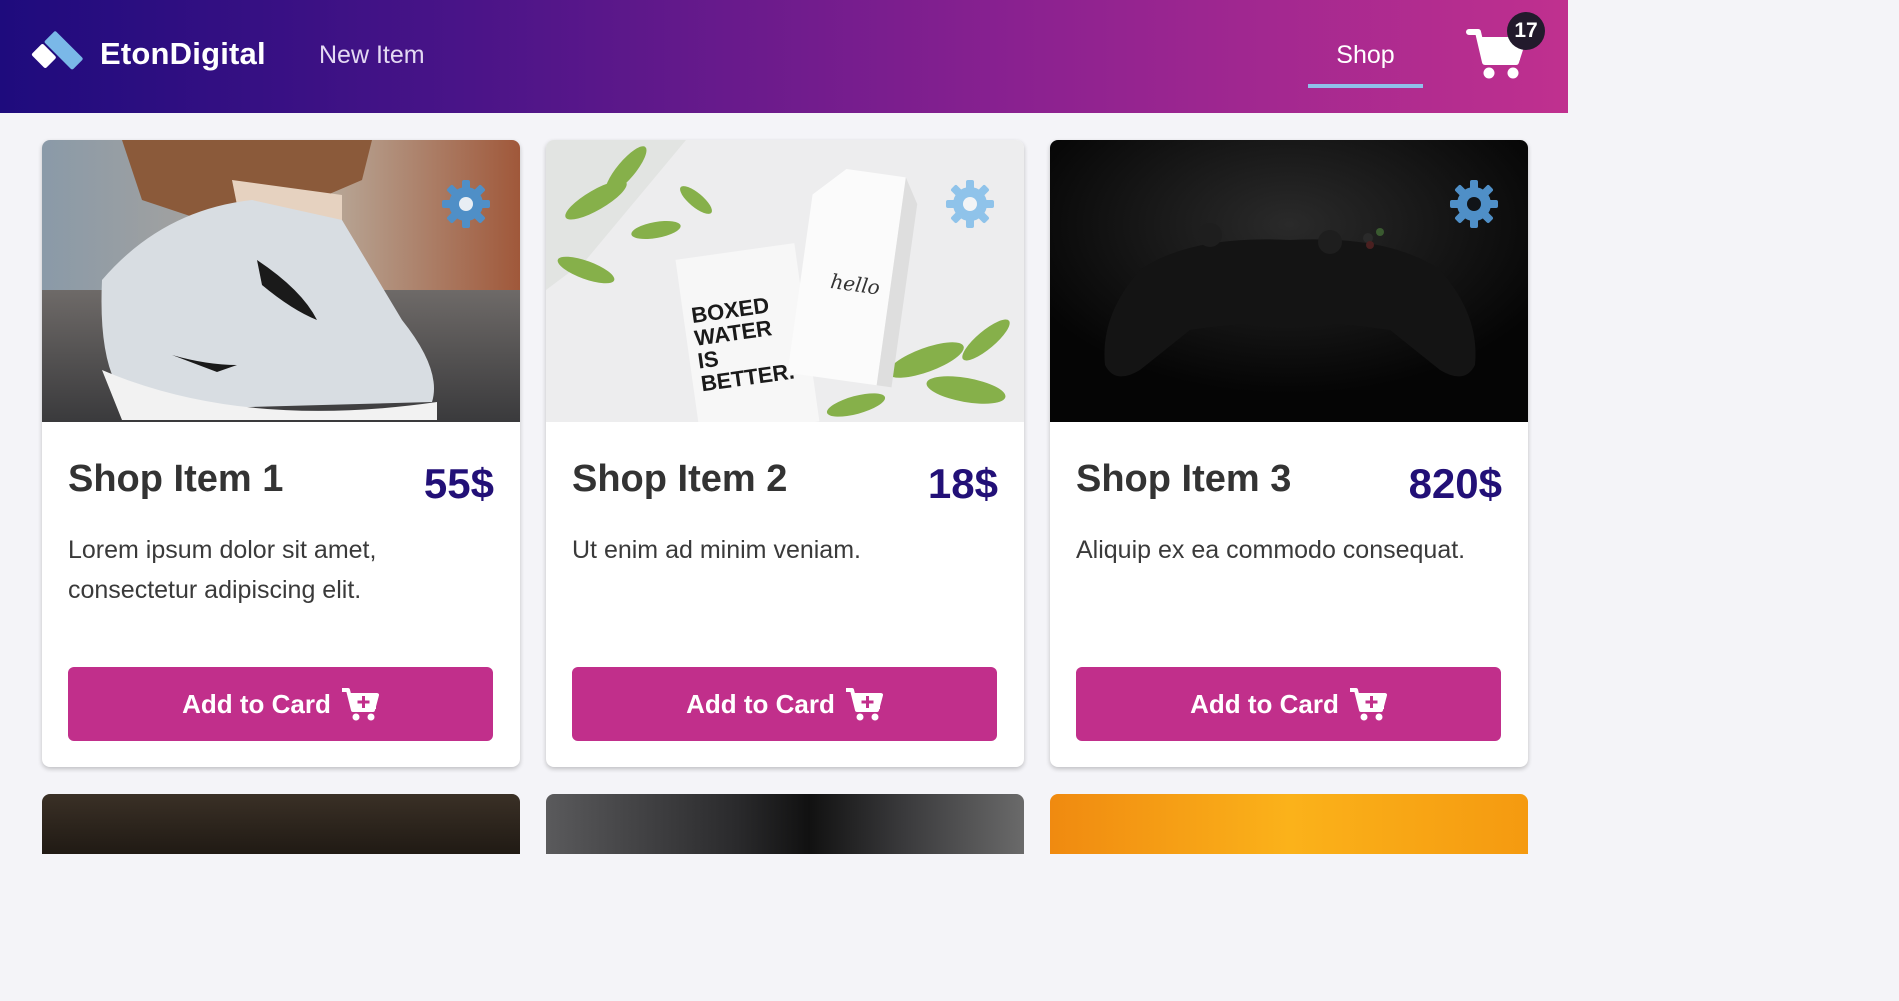  Describe the element at coordinates (176, 479) in the screenshot. I see `product-title: Shop Item 1` at that location.